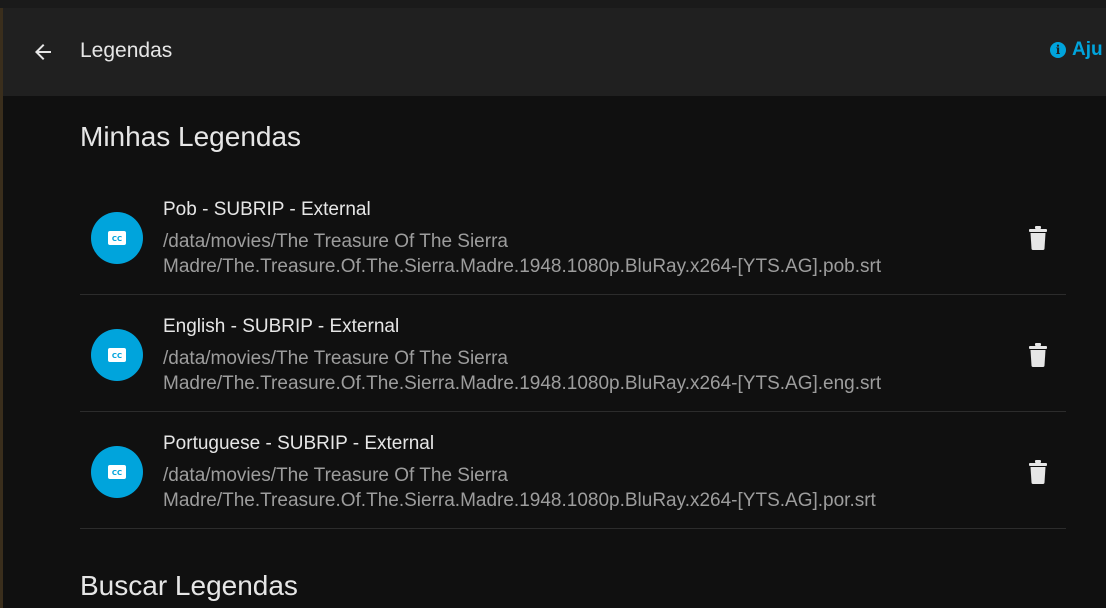 The height and width of the screenshot is (608, 1106). What do you see at coordinates (126, 50) in the screenshot?
I see `page-title: Legendas` at bounding box center [126, 50].